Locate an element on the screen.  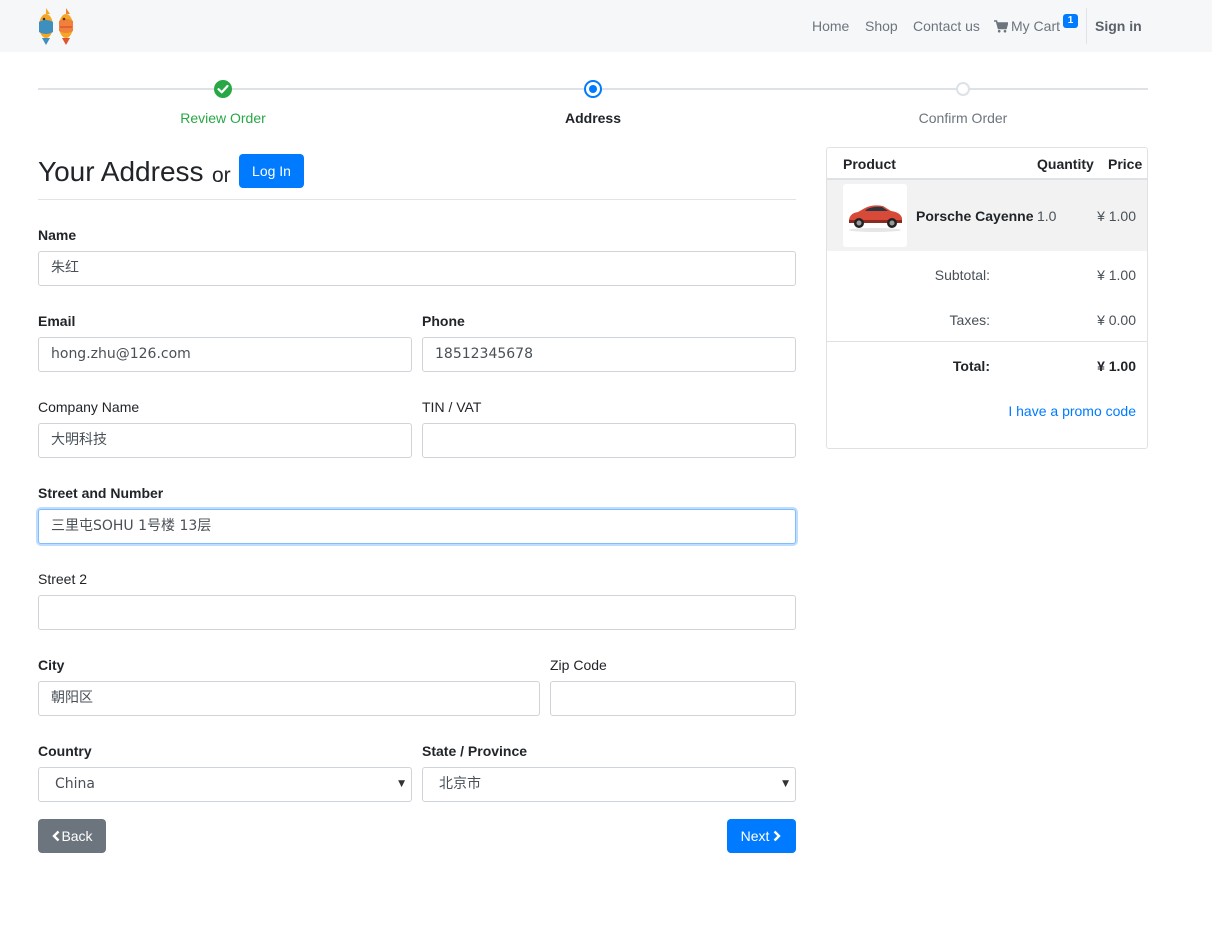
subtotal-label: Subtotal: is located at coordinates (962, 275).